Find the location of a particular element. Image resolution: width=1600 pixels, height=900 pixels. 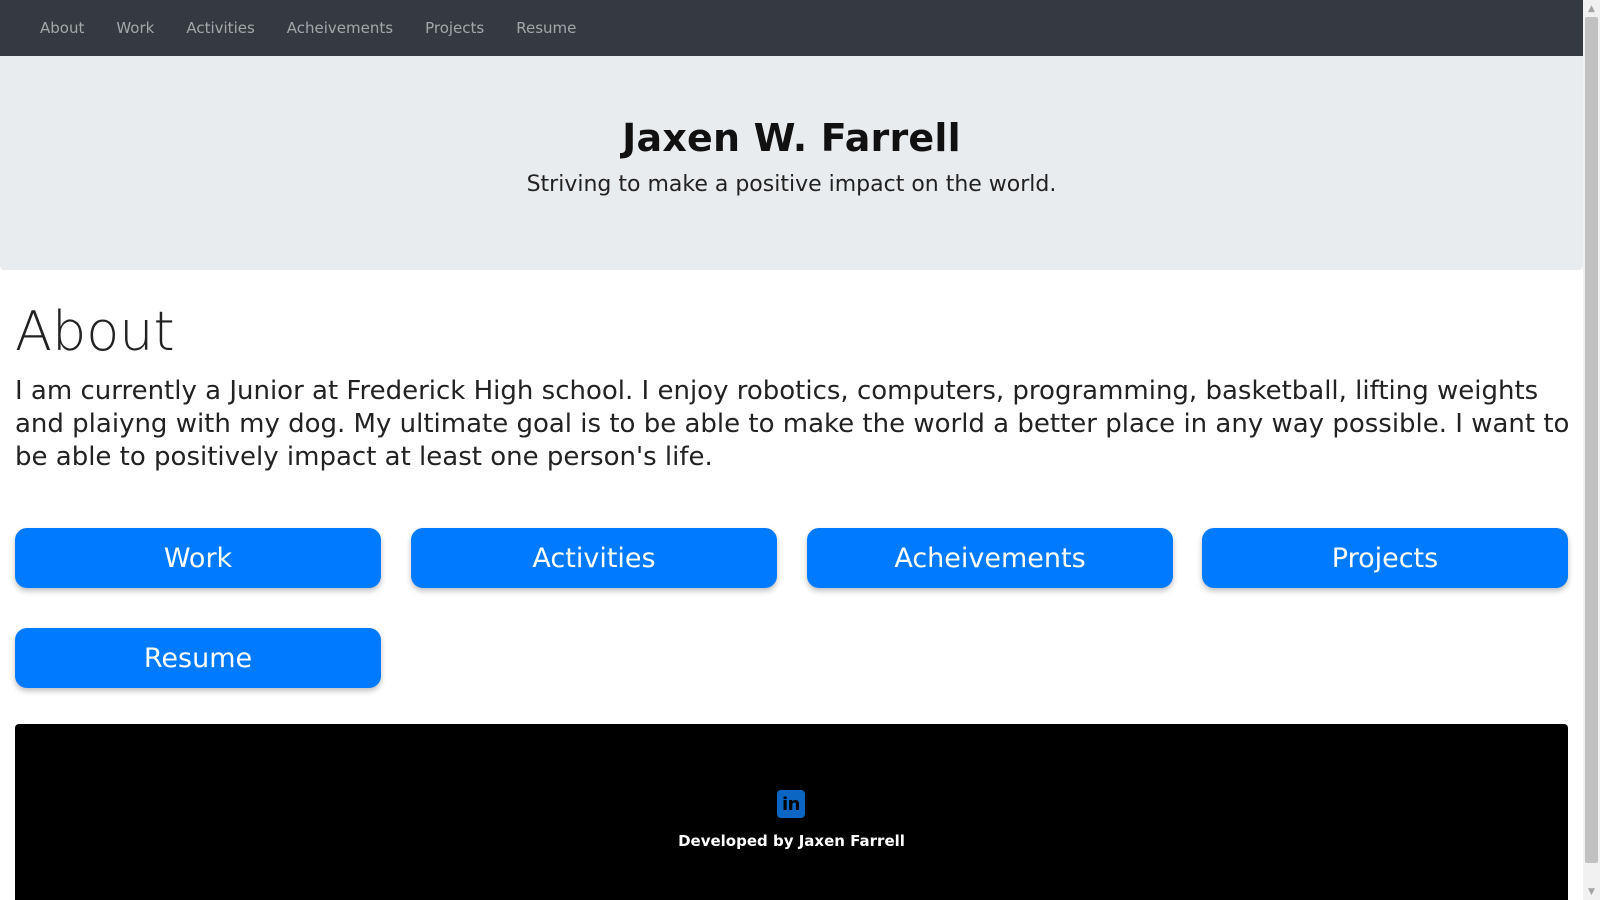

activities-button: Activities is located at coordinates (594, 558).